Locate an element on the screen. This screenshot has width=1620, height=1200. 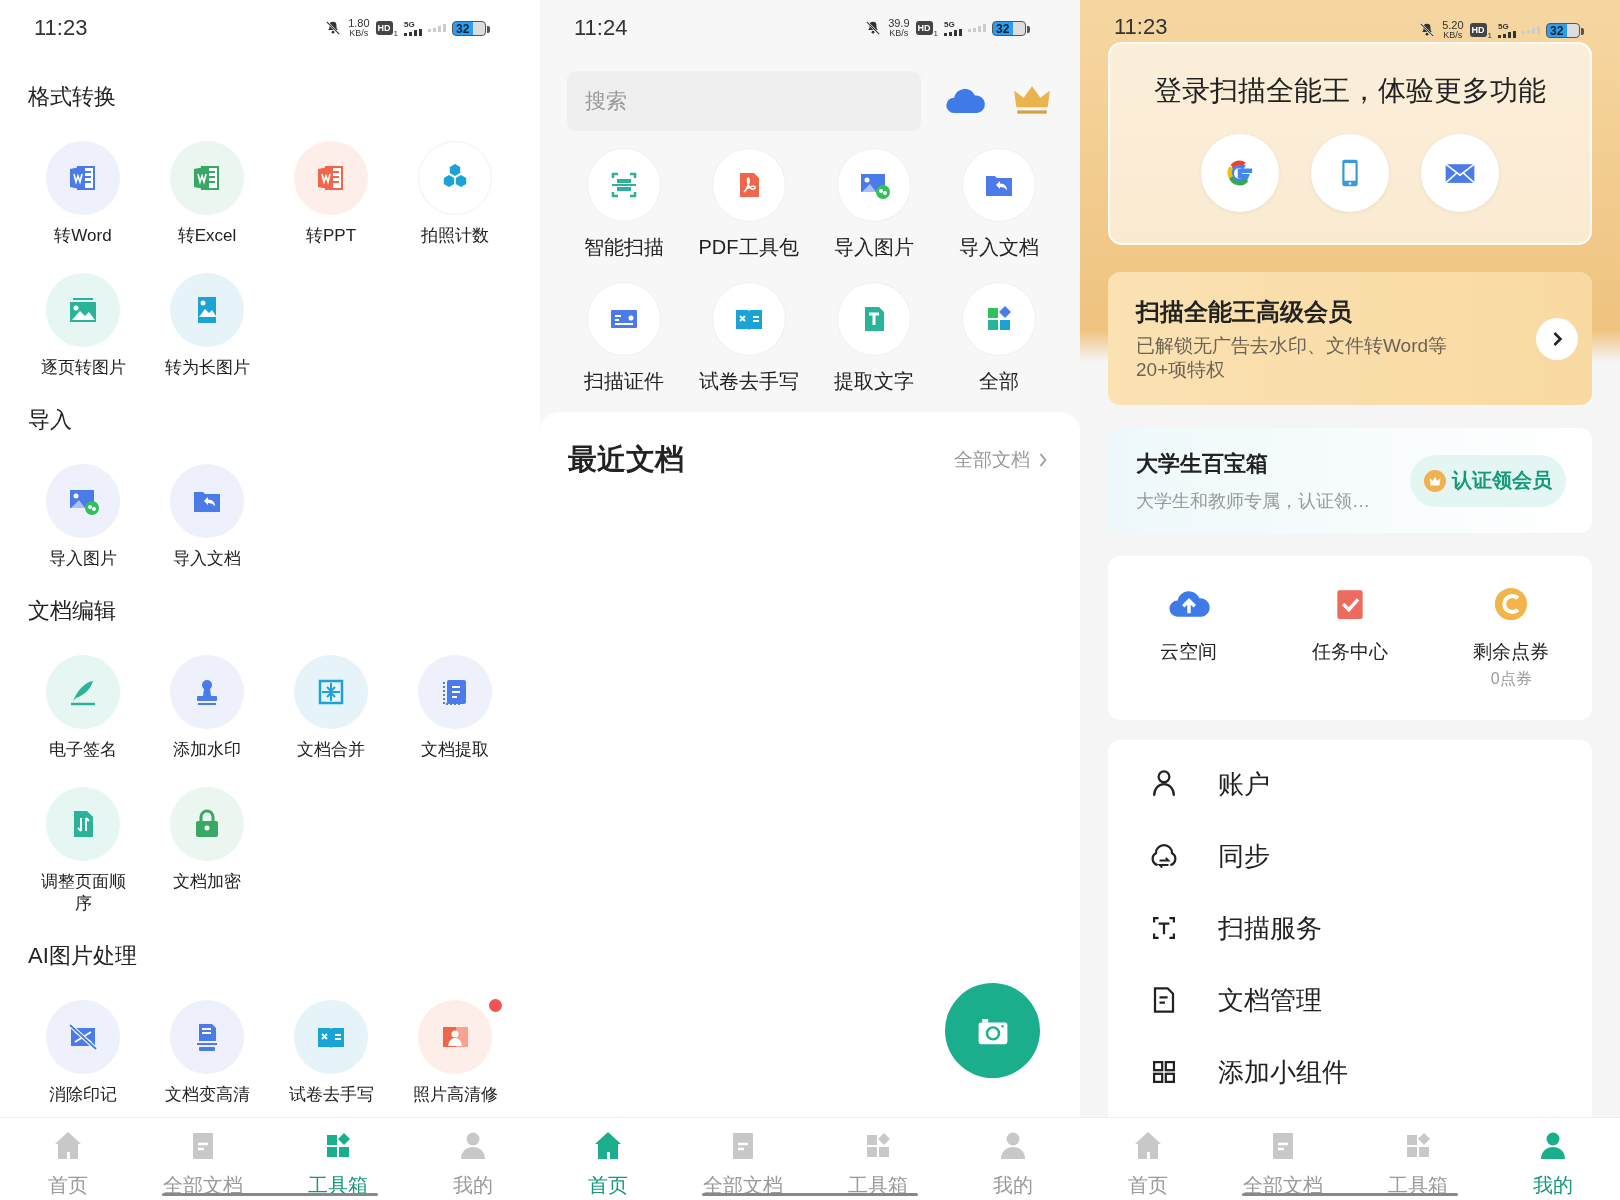
tool-label: 照片高清修 is located at coordinates (455, 1095).